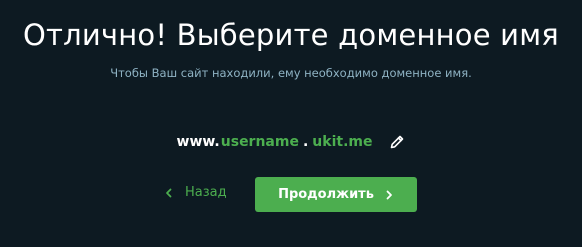 Image resolution: width=582 pixels, height=247 pixels. I want to click on continue-button: Продолжить, so click(336, 194).